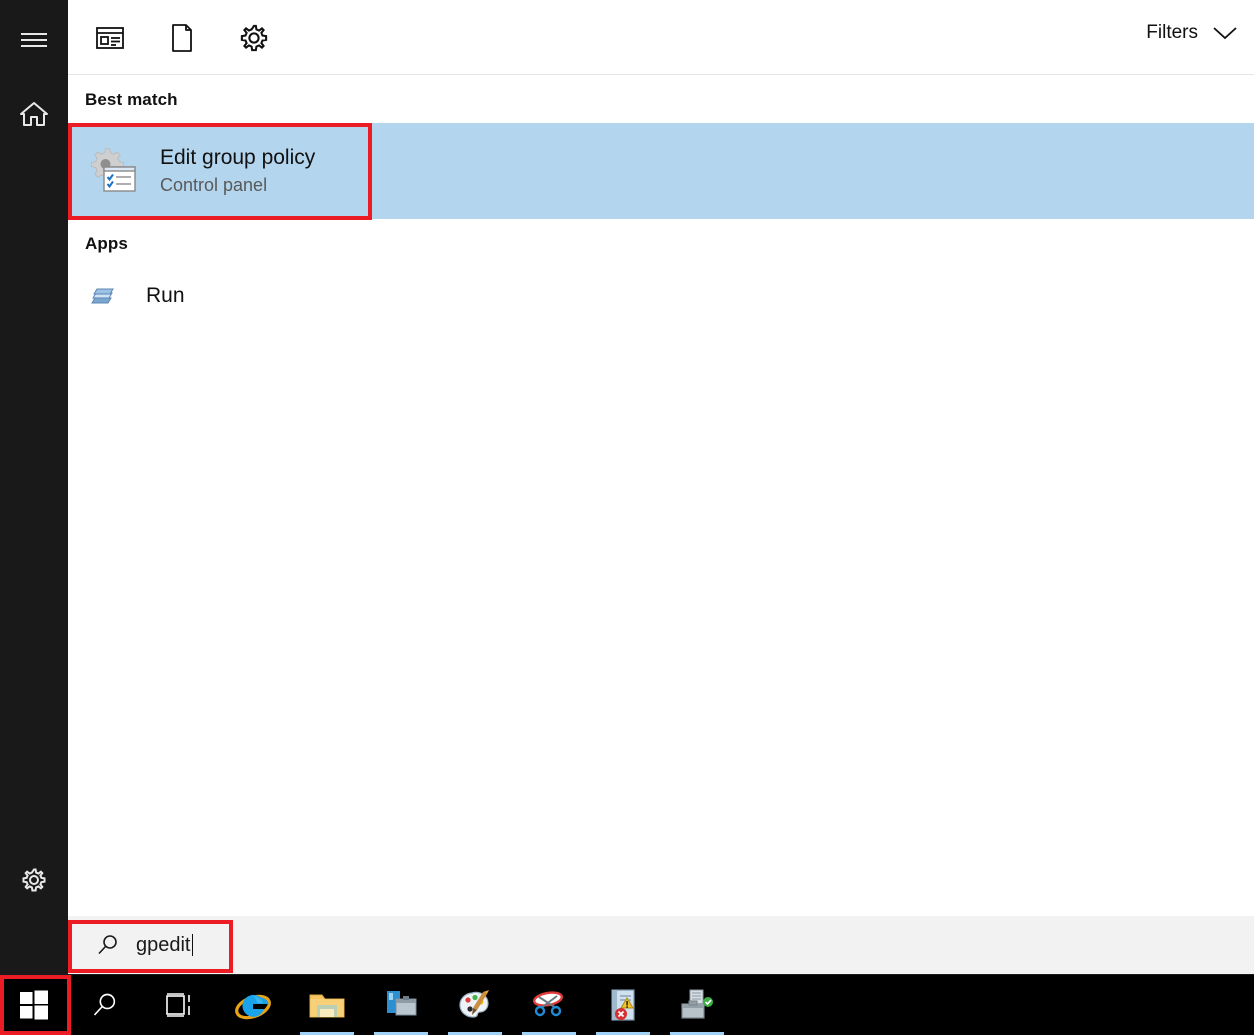 This screenshot has width=1254, height=1035. I want to click on apps-heading: Apps, so click(106, 243).